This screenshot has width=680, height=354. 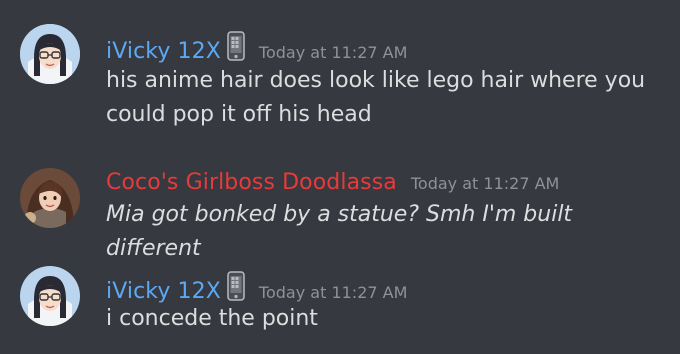 What do you see at coordinates (212, 318) in the screenshot?
I see `message-text: i concede the point` at bounding box center [212, 318].